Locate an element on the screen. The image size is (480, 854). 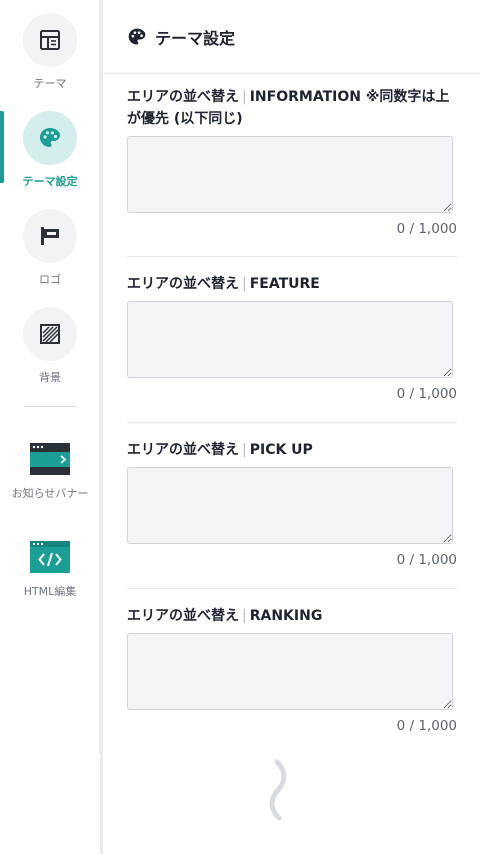
field-area-name: PICK UP is located at coordinates (281, 450).